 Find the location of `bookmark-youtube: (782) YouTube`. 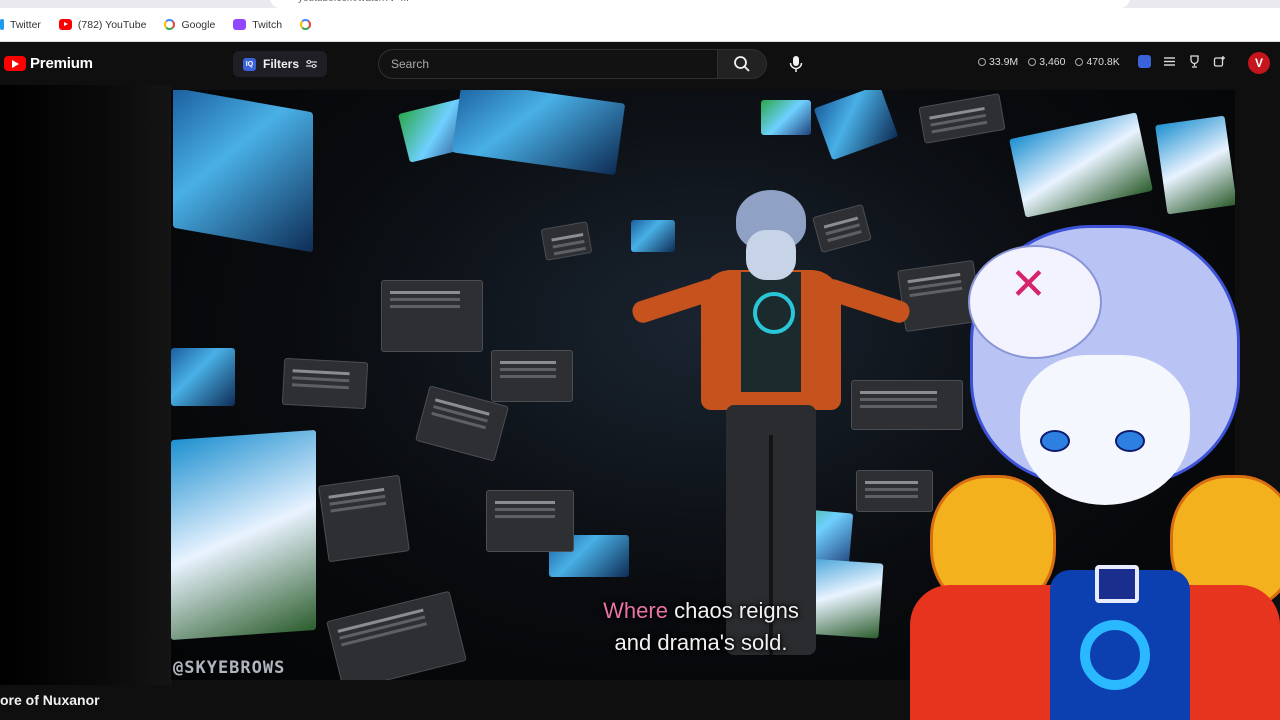

bookmark-youtube: (782) YouTube is located at coordinates (102, 24).